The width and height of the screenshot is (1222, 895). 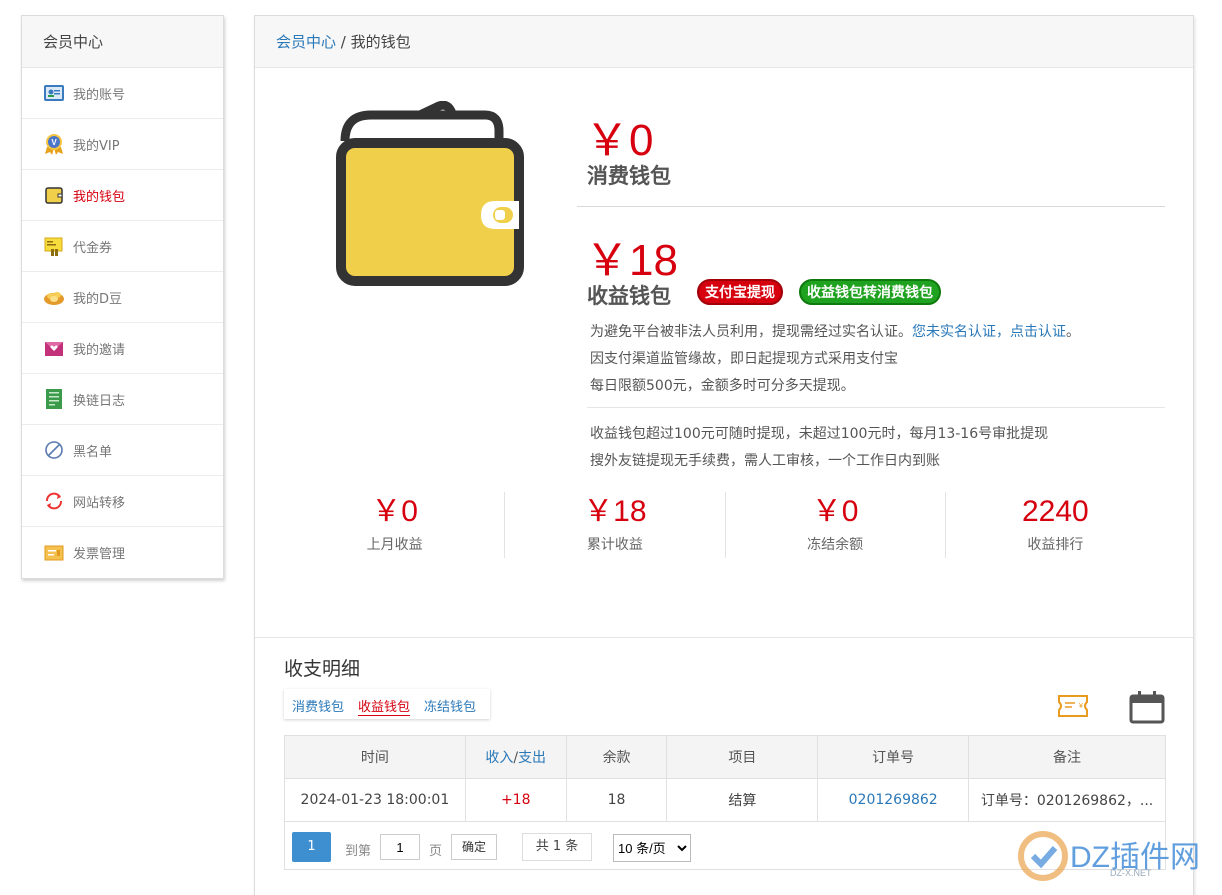 I want to click on sidebar-item-wallet: 我的钱包, so click(x=122, y=195).